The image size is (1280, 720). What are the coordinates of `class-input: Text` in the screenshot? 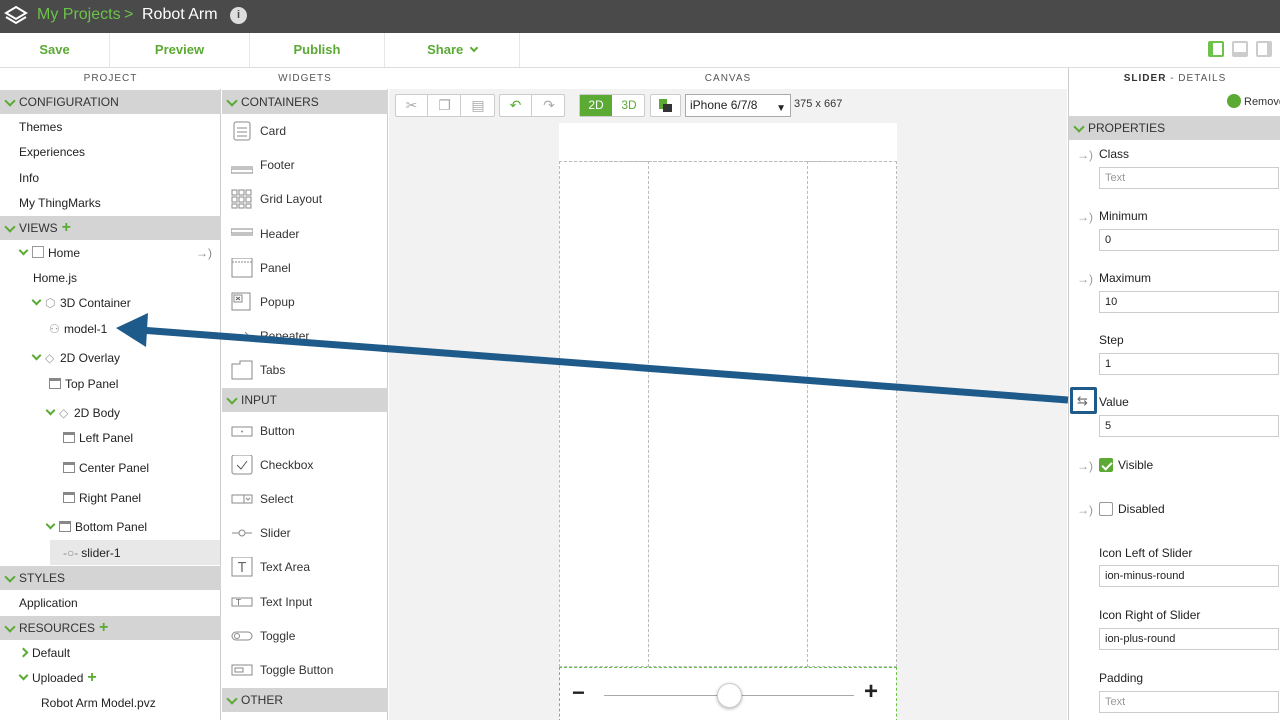 It's located at (1189, 178).